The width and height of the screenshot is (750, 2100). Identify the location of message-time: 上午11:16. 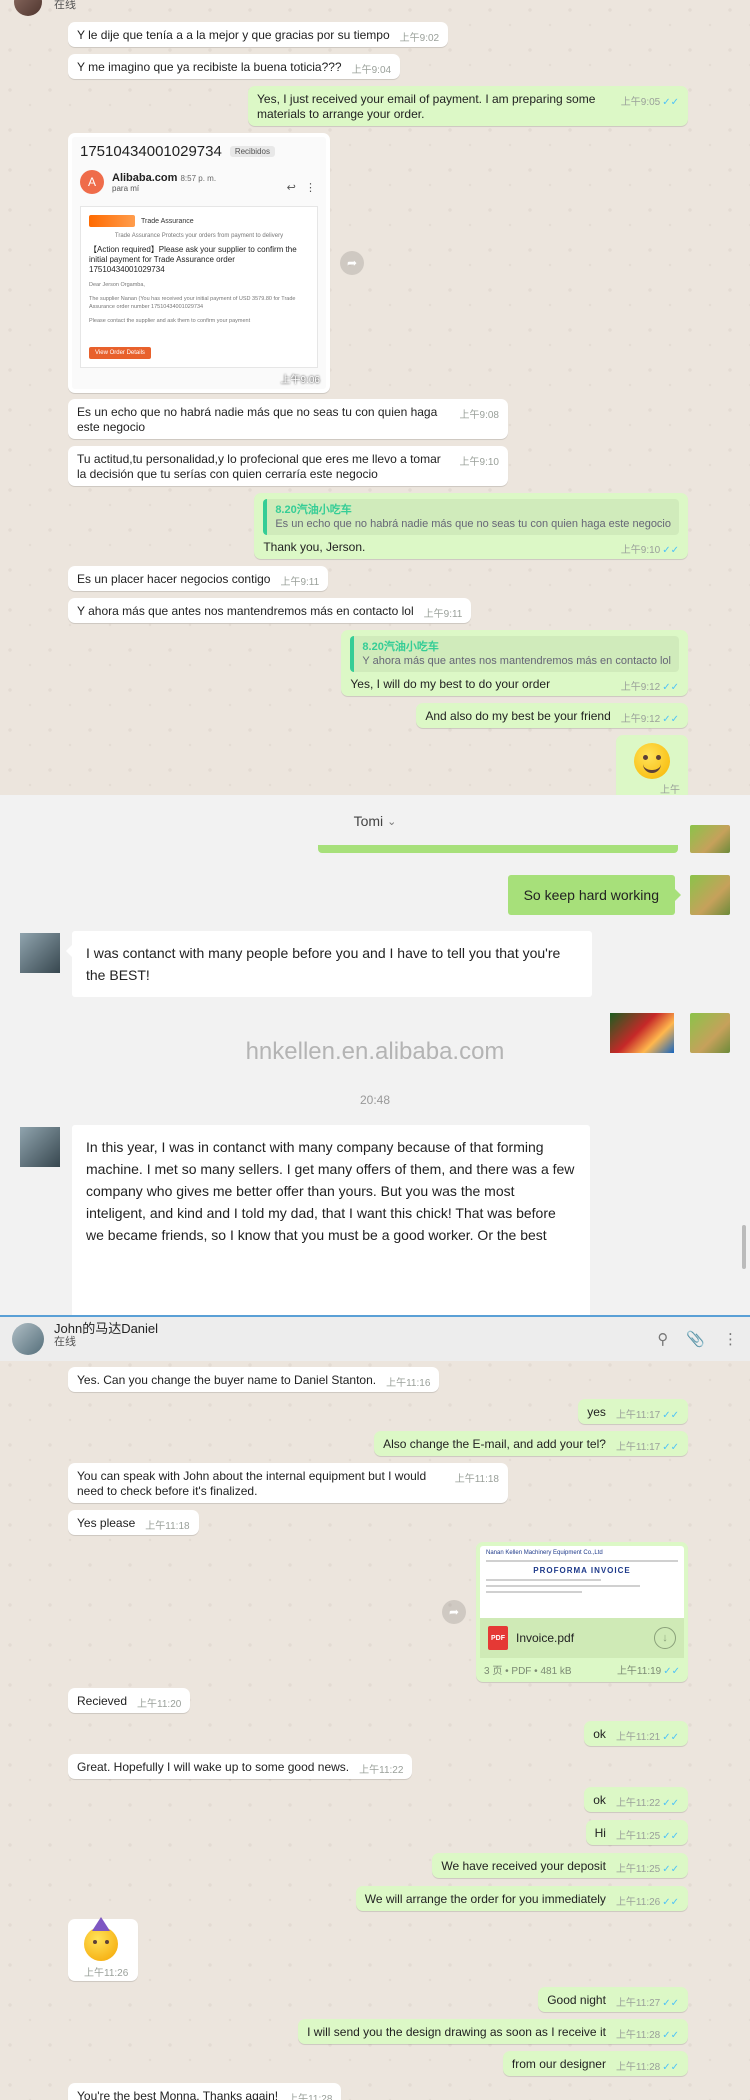
(408, 1383).